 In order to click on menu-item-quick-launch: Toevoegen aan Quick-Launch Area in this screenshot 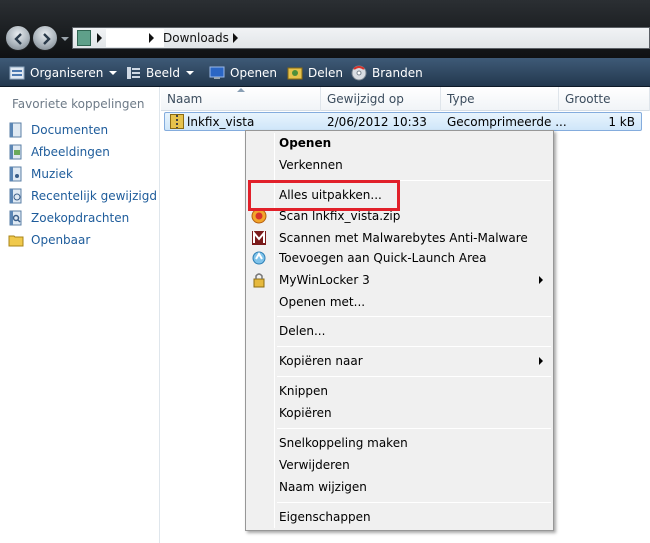, I will do `click(383, 258)`.